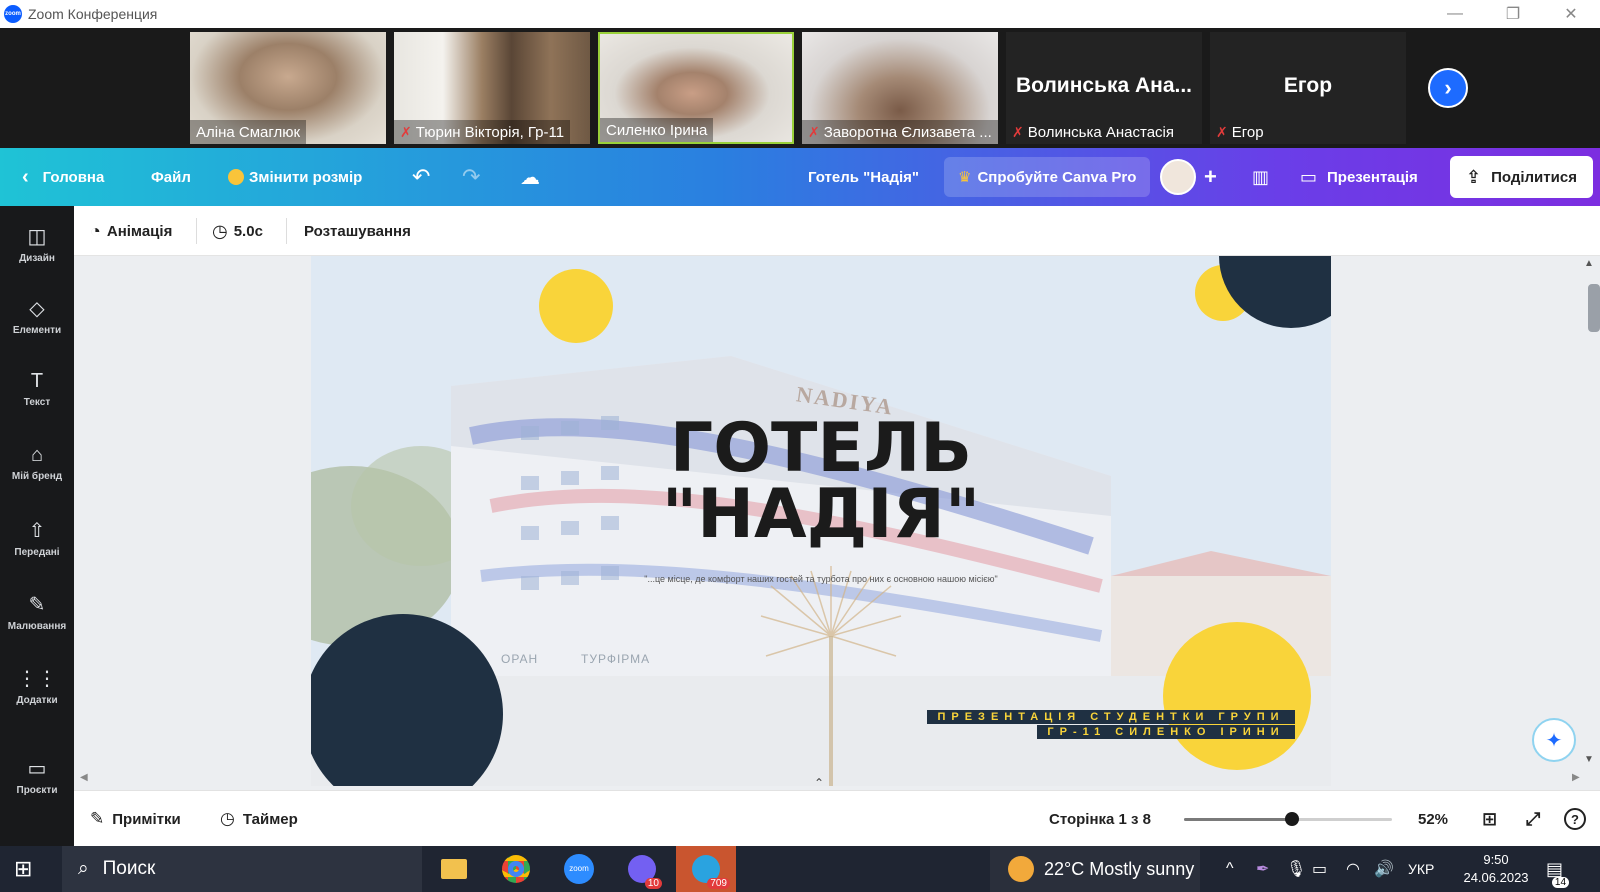 The image size is (1600, 892). I want to click on participant-name: ✗ Тюрин Вікторія, Гр-11, so click(482, 132).